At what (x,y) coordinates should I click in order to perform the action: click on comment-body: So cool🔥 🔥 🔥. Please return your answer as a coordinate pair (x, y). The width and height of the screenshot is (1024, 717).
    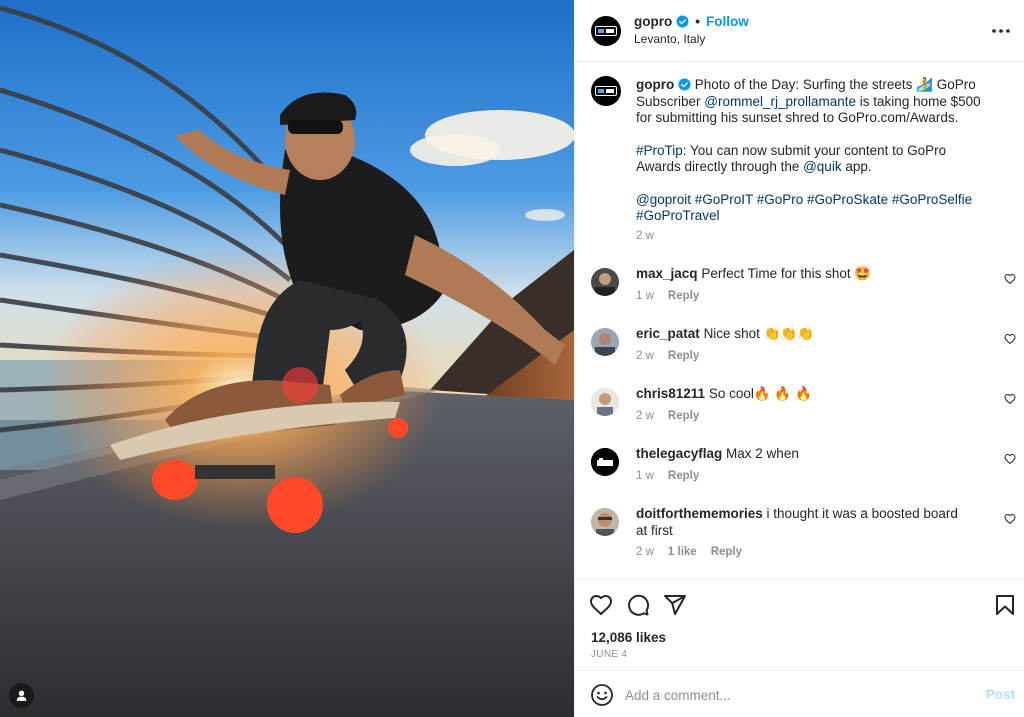
    Looking at the image, I should click on (760, 393).